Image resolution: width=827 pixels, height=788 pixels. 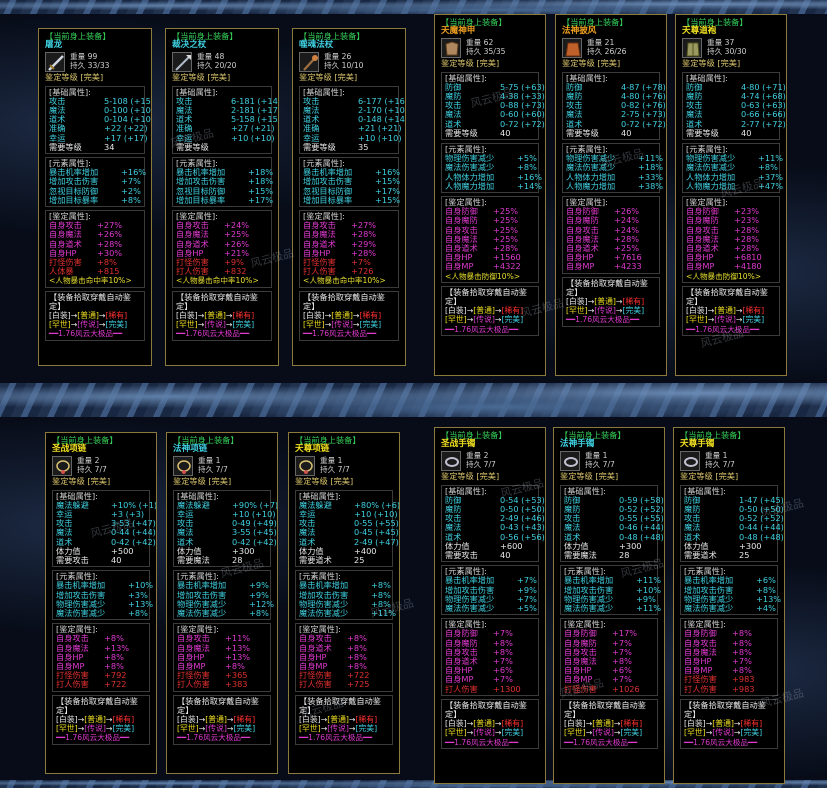 I want to click on item-header: 重量 1 持久 7/7, so click(x=222, y=466).